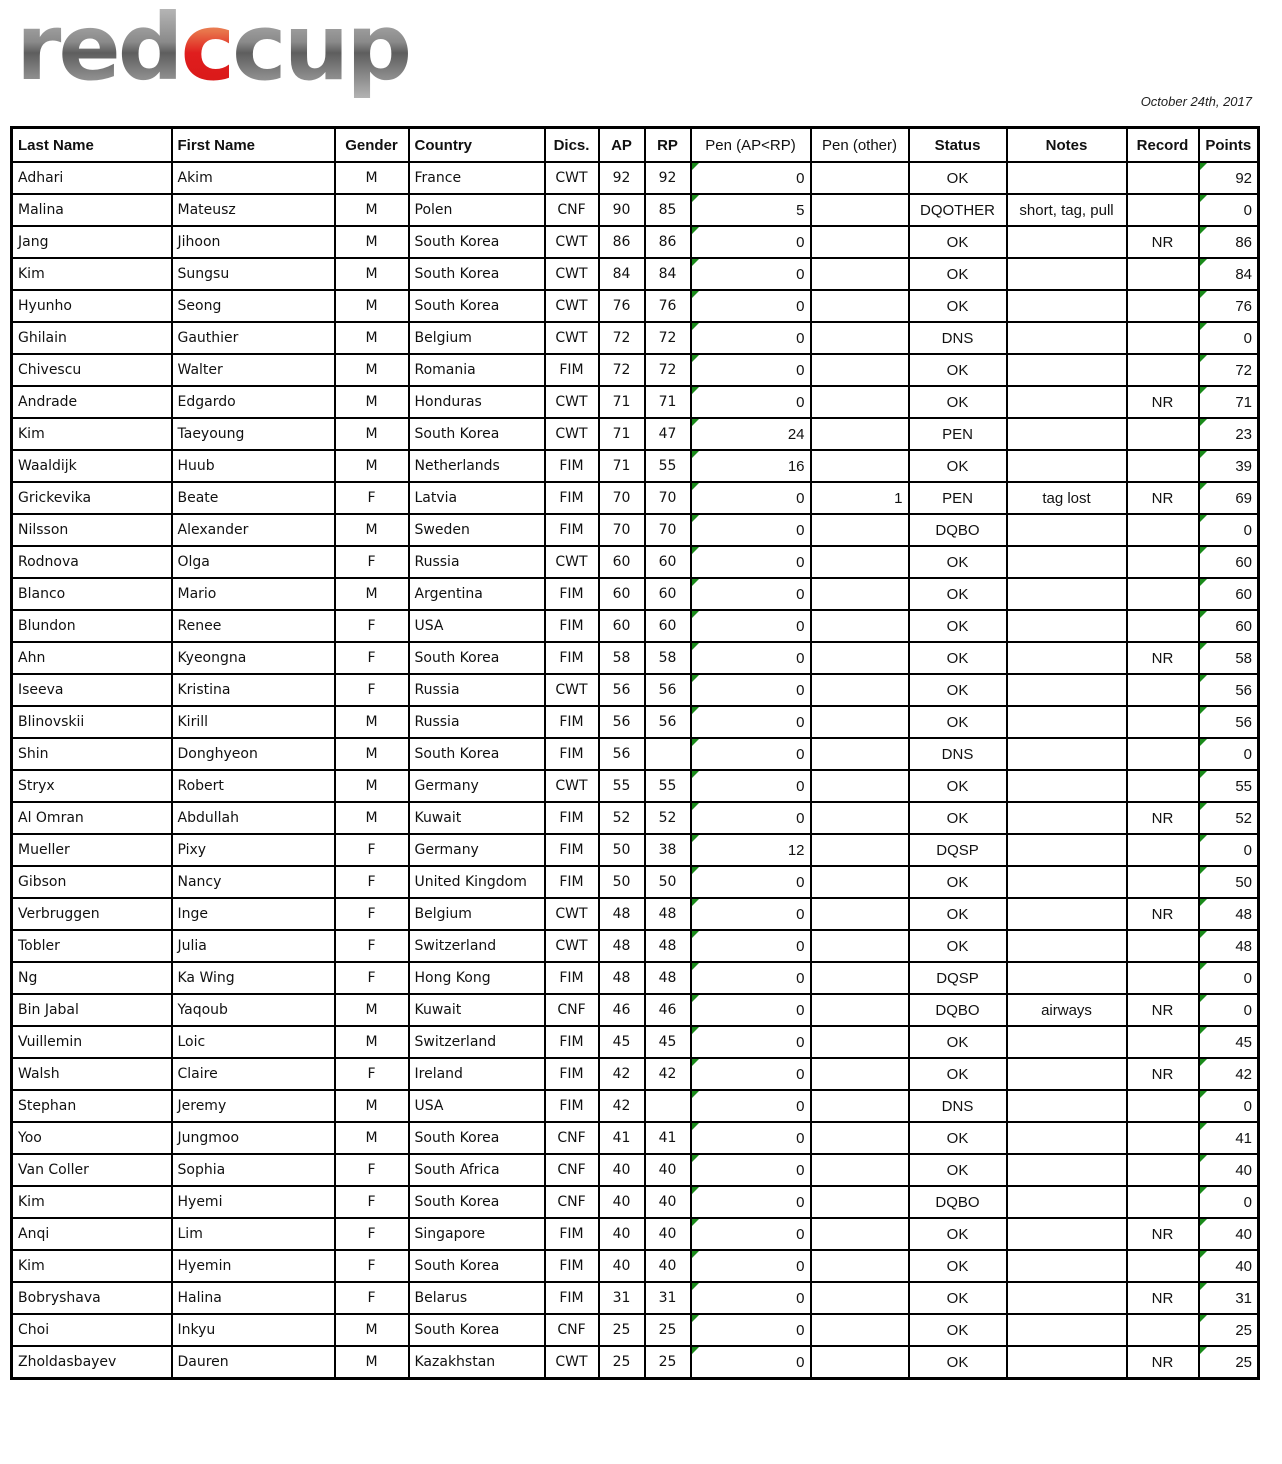 The height and width of the screenshot is (1464, 1282). What do you see at coordinates (371, 946) in the screenshot?
I see `gender-cell-value: F` at bounding box center [371, 946].